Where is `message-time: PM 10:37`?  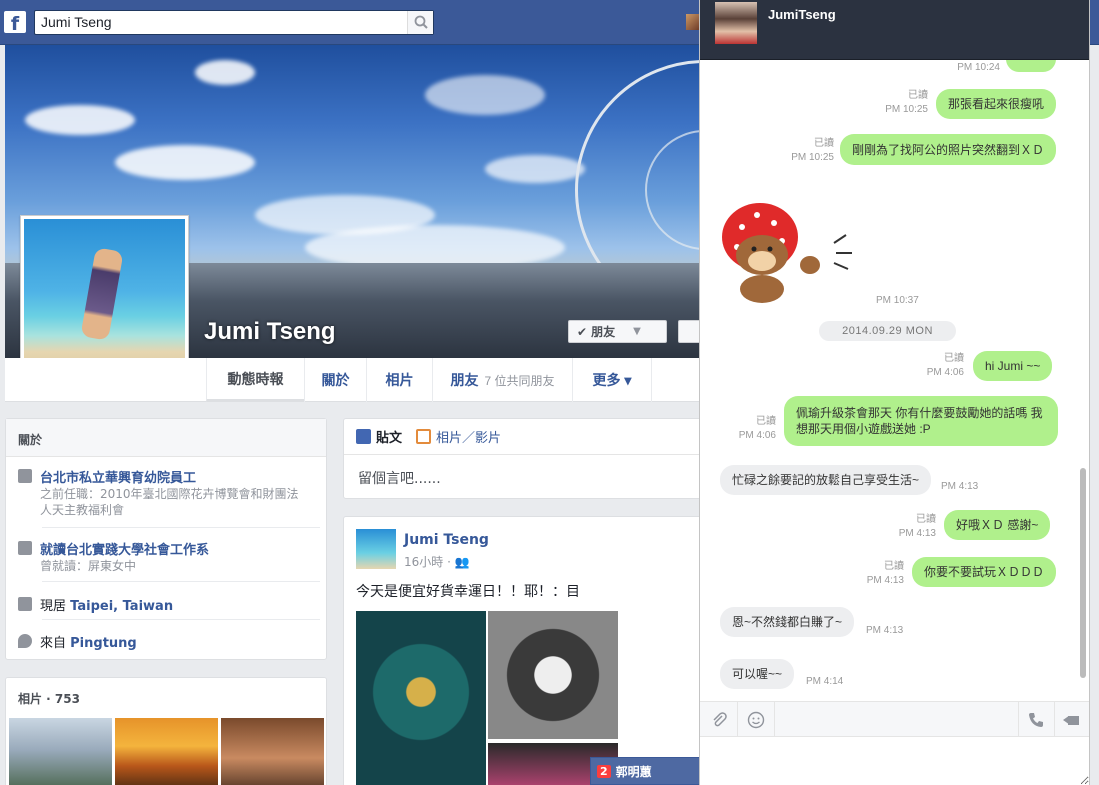
message-time: PM 10:37 is located at coordinates (897, 300).